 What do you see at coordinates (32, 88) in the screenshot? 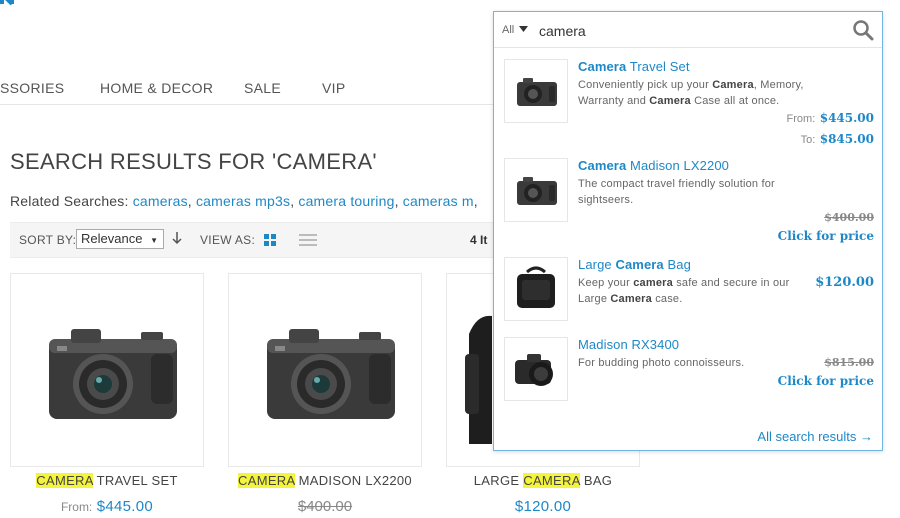
I see `nav-item-accessories: SSORIES` at bounding box center [32, 88].